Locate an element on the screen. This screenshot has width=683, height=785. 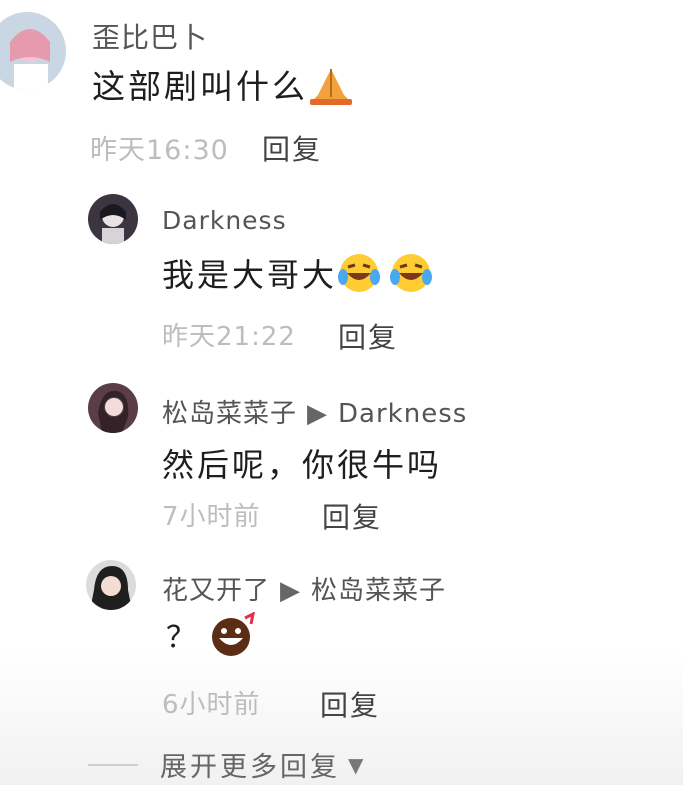
username: 花又开了 ▶ 松岛菜菜子 is located at coordinates (304, 588).